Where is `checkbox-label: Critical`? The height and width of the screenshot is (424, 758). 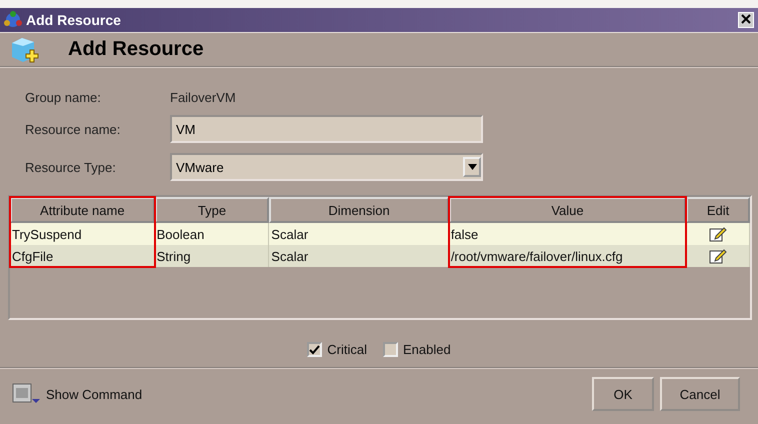 checkbox-label: Critical is located at coordinates (347, 349).